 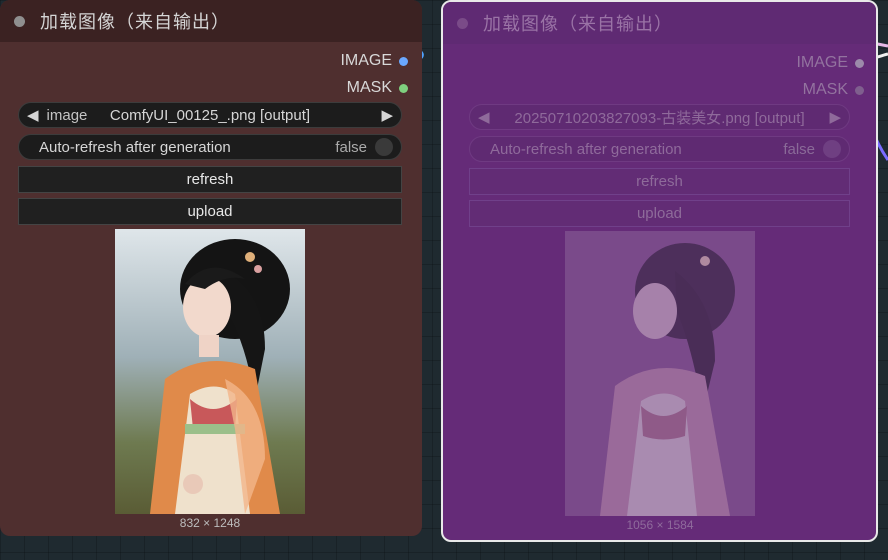 I want to click on image-combo: ◀ image ComfyUI_00125_.png [output] ▶, so click(x=210, y=115).